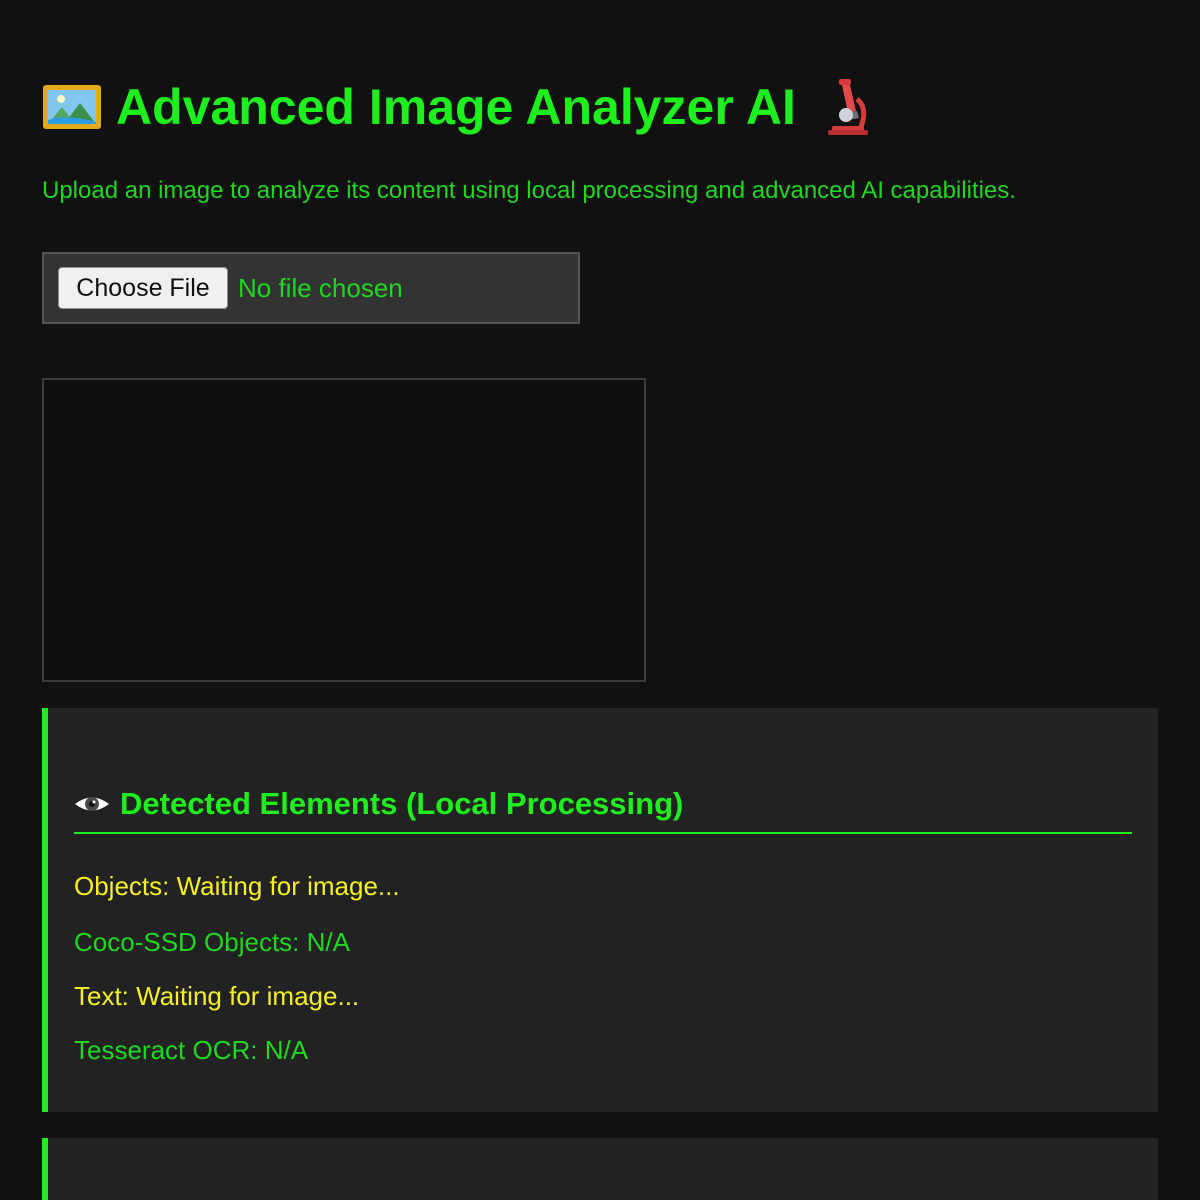 Image resolution: width=1200 pixels, height=1200 pixels. Describe the element at coordinates (212, 942) in the screenshot. I see `coco-ssd-objects-status: Coco-SSD Objects: N/A` at that location.